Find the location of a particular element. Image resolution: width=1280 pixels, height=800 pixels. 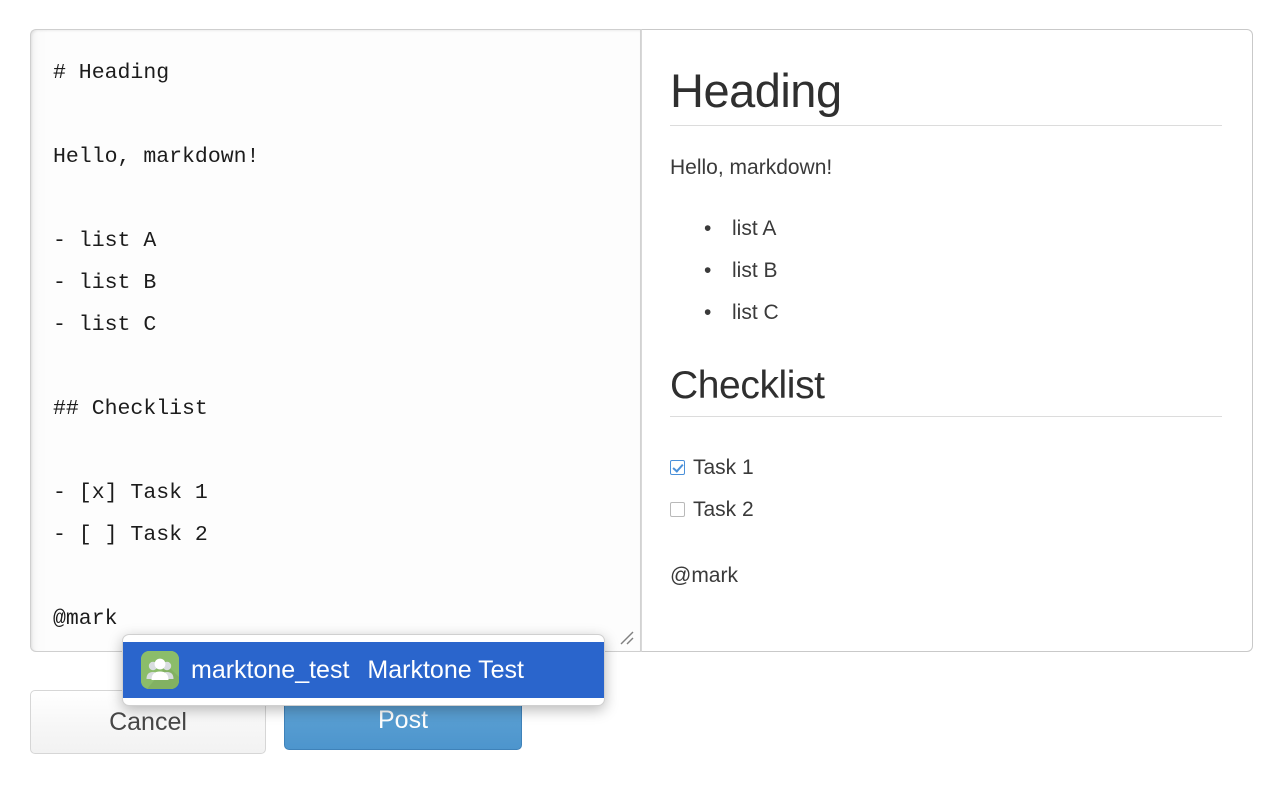

list-item: list A is located at coordinates (963, 229).